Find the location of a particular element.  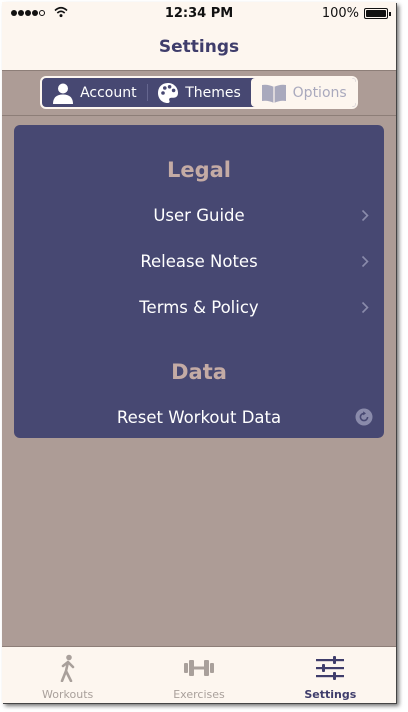

segment-account-label: Account is located at coordinates (108, 92).